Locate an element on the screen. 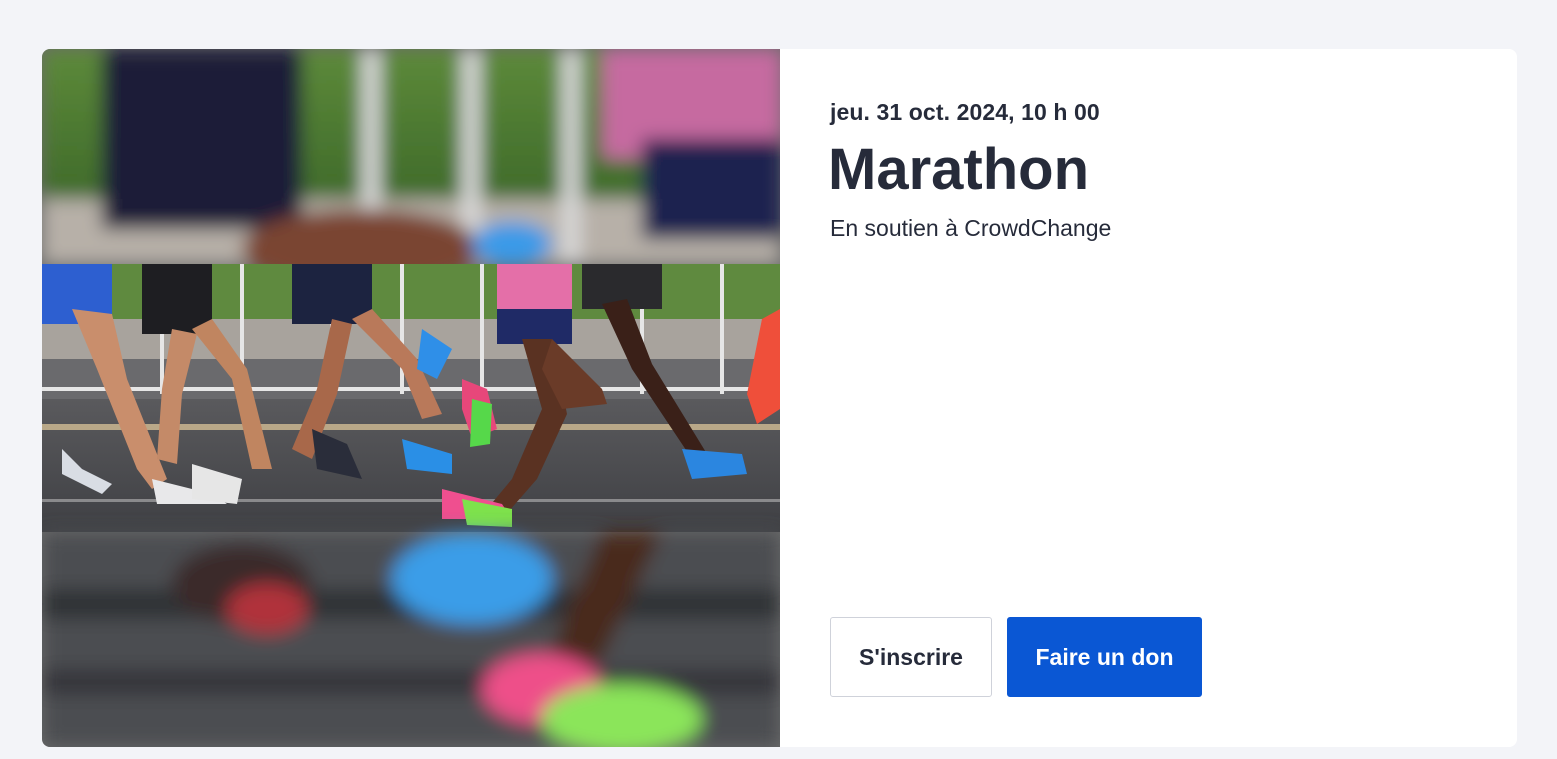  donate-button: Faire un don is located at coordinates (1104, 657).